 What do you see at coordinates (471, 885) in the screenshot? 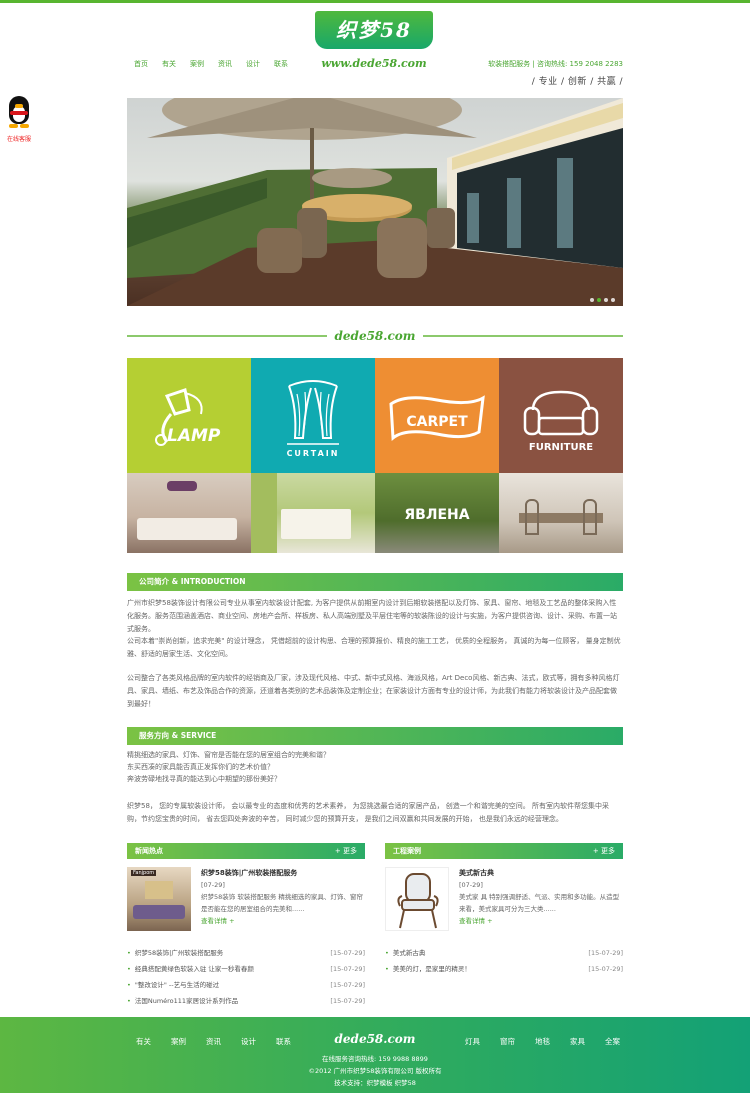
I see `cases-featured-date: [07-29]` at bounding box center [471, 885].